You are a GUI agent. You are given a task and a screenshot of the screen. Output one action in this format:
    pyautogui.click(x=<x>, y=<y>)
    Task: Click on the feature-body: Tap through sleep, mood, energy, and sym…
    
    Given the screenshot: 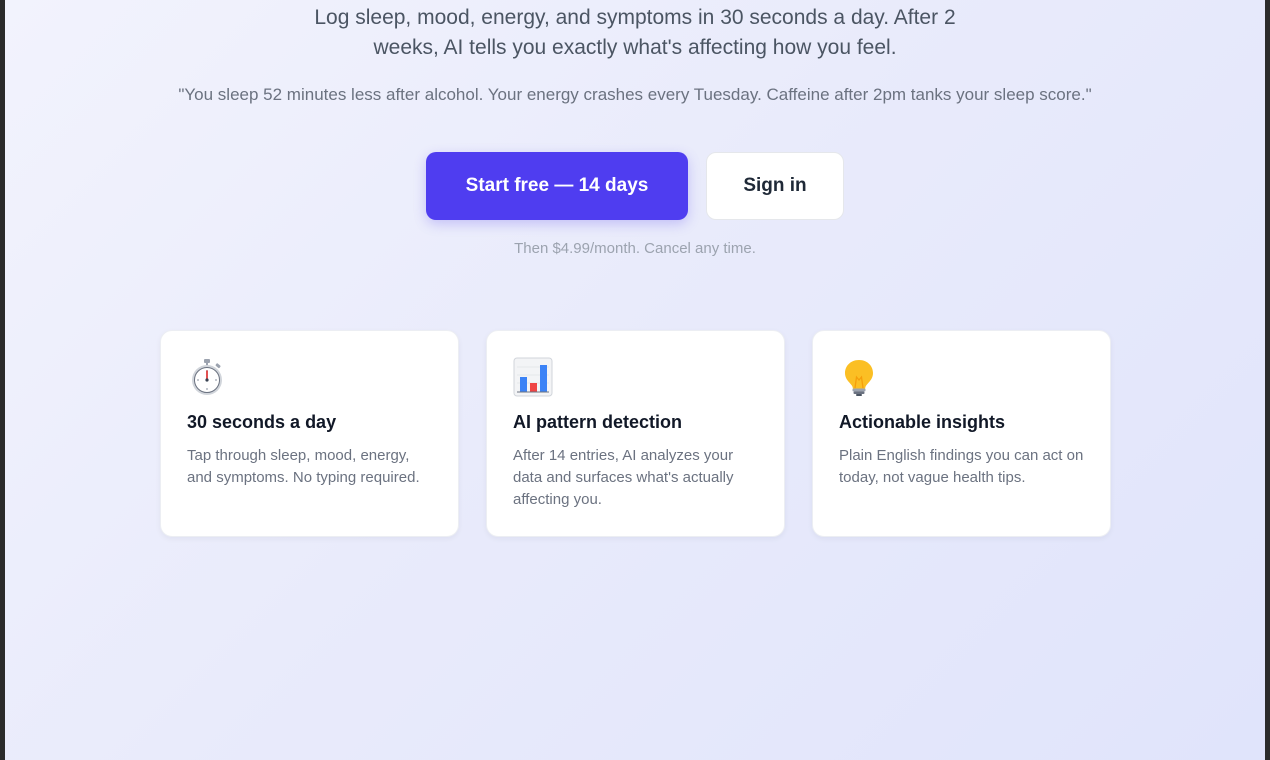 What is the action you would take?
    pyautogui.click(x=303, y=466)
    